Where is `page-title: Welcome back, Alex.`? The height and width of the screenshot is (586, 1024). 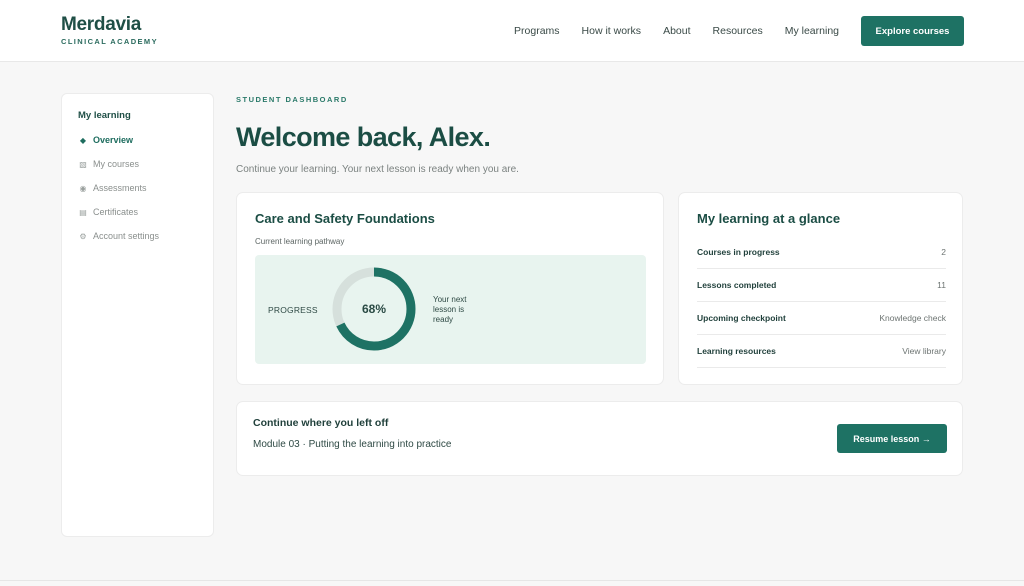
page-title: Welcome back, Alex. is located at coordinates (363, 137).